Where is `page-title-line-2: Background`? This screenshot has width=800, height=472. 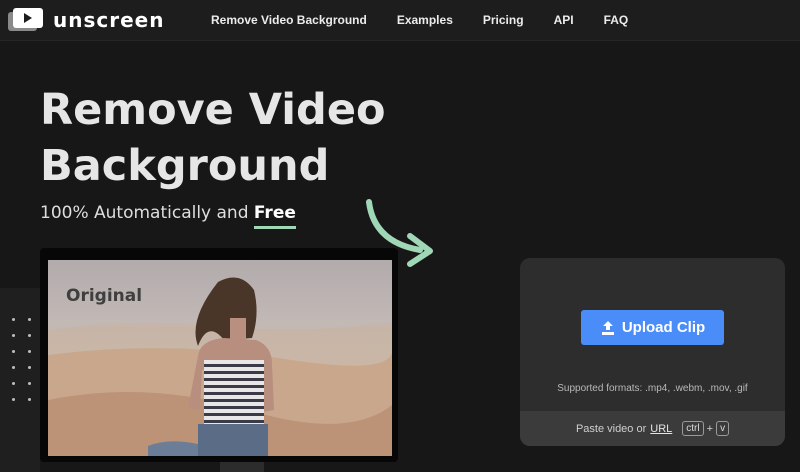
page-title-line-2: Background is located at coordinates (185, 166).